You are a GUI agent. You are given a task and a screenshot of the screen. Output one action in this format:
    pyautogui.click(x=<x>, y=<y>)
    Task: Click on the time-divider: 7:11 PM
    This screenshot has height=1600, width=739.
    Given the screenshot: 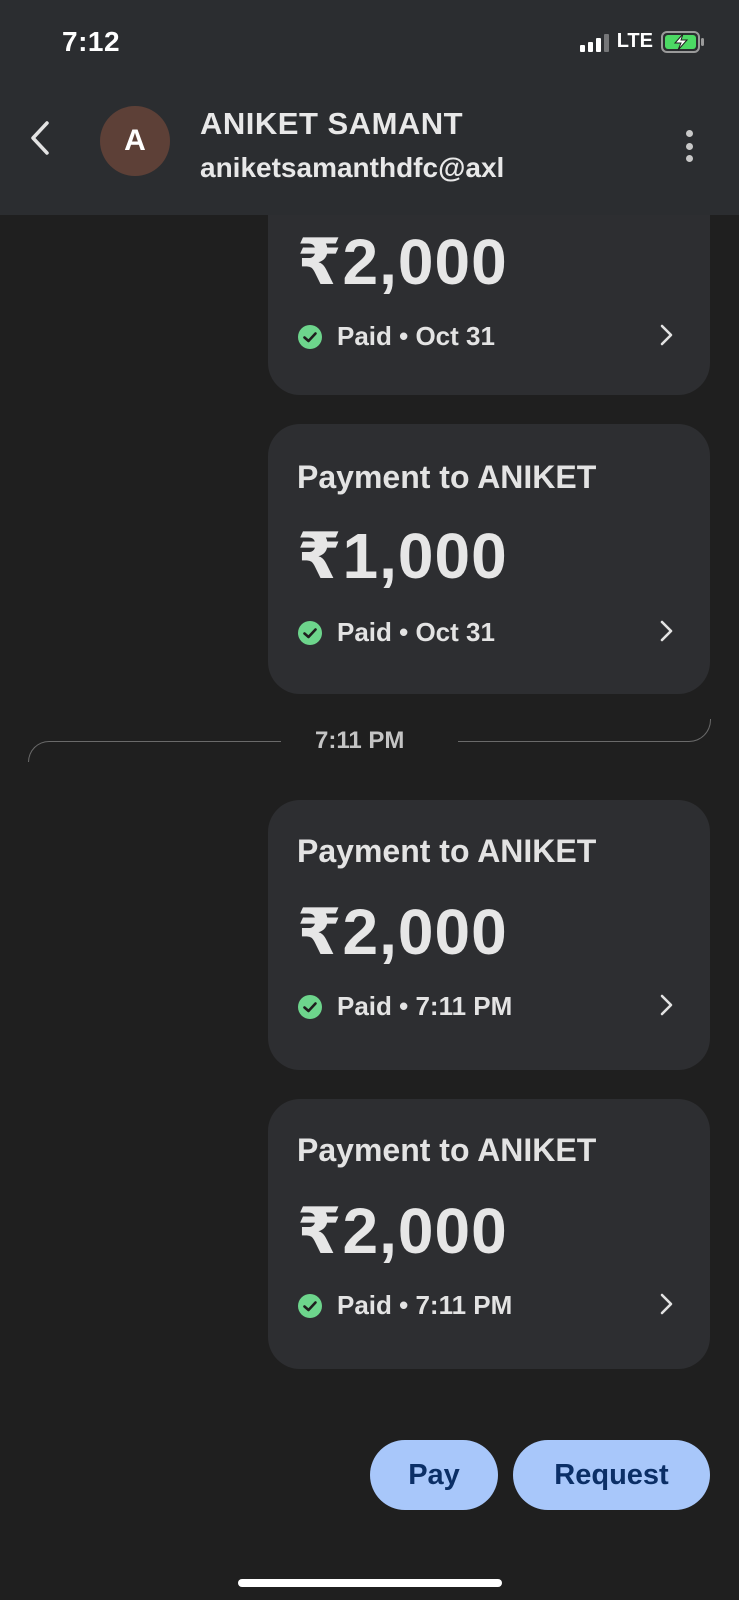 What is the action you would take?
    pyautogui.click(x=369, y=743)
    